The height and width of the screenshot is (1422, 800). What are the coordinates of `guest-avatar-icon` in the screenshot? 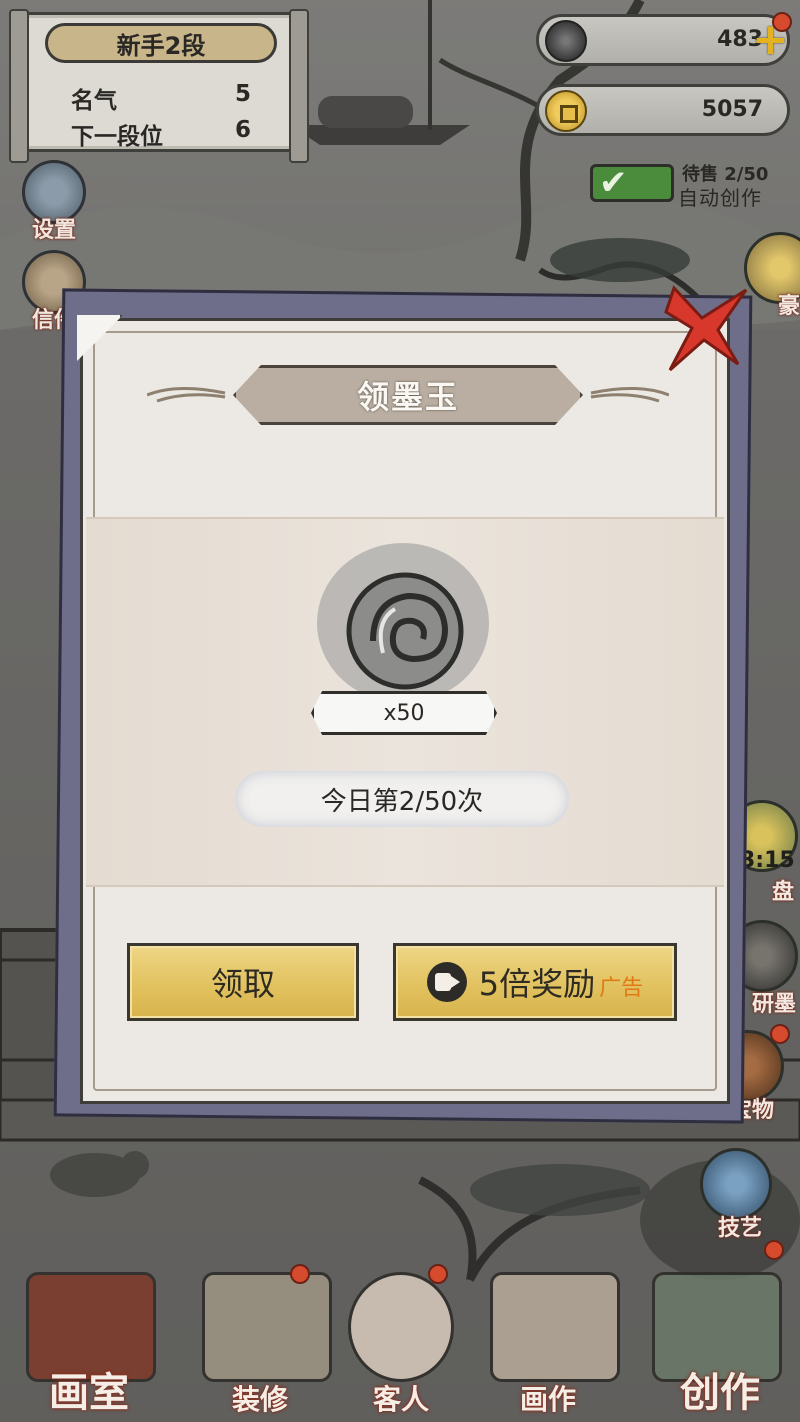 It's located at (401, 1327).